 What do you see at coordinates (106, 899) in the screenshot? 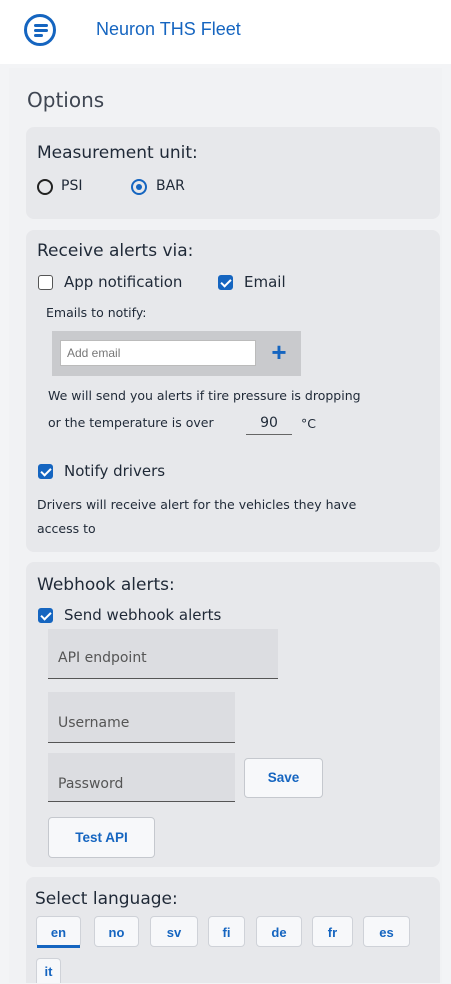
I see `language-title: Select language:` at bounding box center [106, 899].